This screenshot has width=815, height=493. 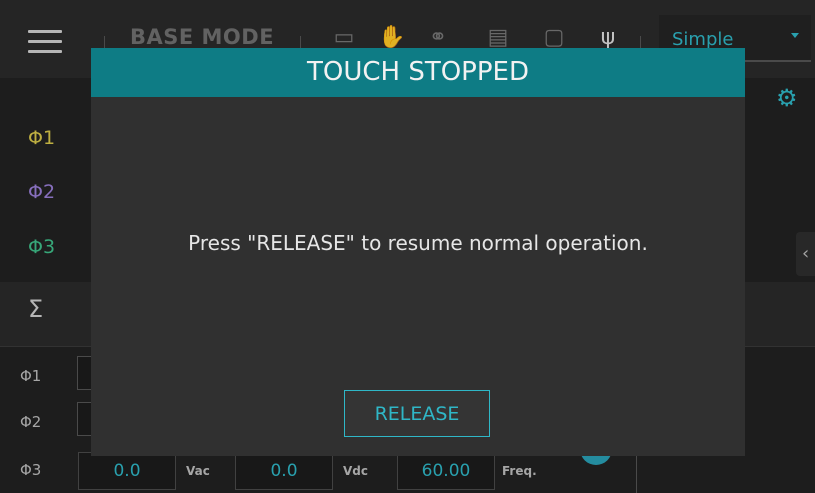 I want to click on release-button: RELEASE, so click(x=417, y=413).